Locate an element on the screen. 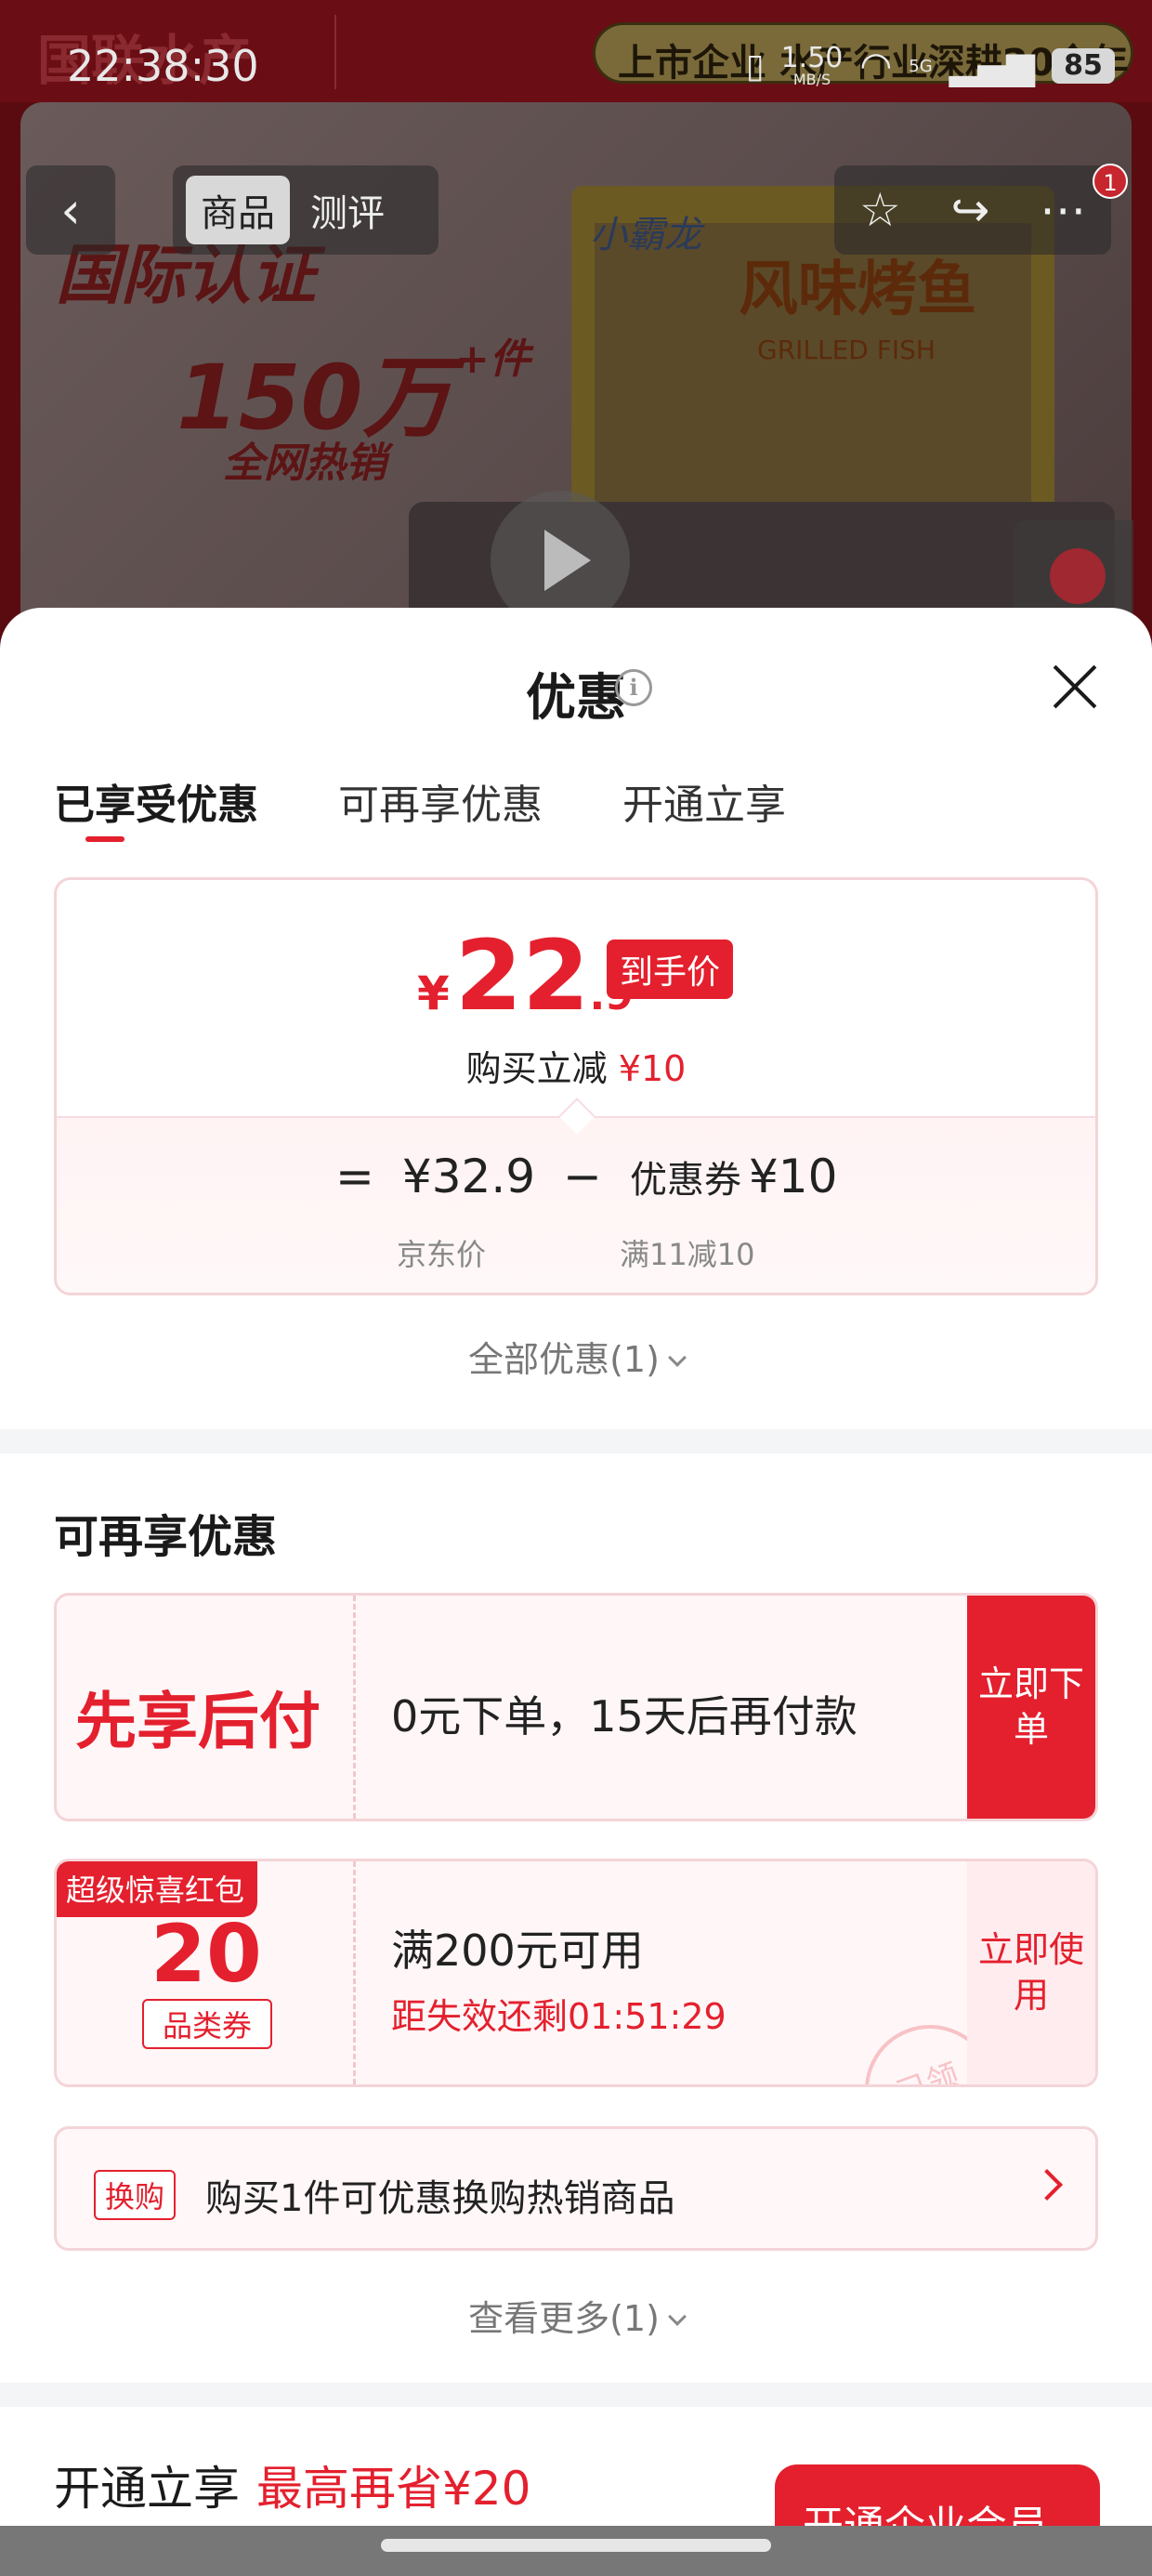 The height and width of the screenshot is (2576, 1152). red-packet-condition: 满200元可用 is located at coordinates (517, 1950).